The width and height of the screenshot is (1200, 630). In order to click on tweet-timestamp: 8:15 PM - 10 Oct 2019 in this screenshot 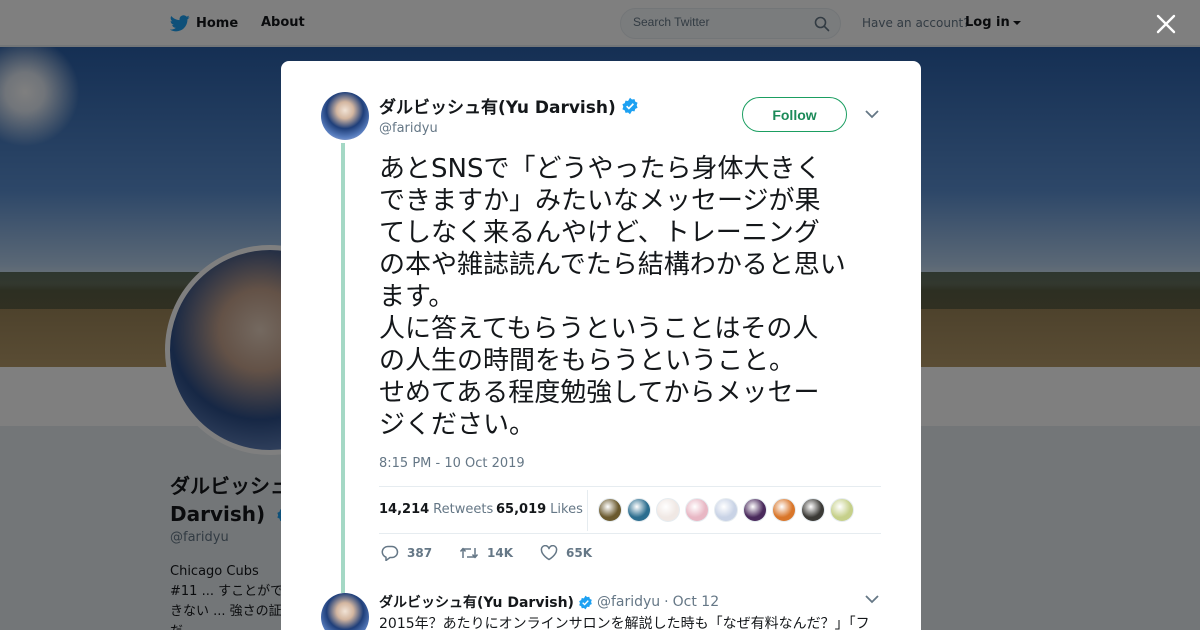, I will do `click(452, 463)`.